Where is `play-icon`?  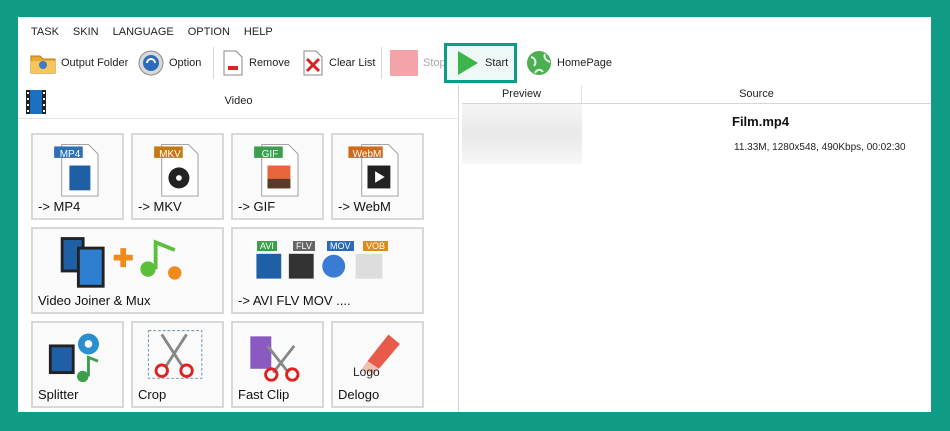
play-icon is located at coordinates (468, 63).